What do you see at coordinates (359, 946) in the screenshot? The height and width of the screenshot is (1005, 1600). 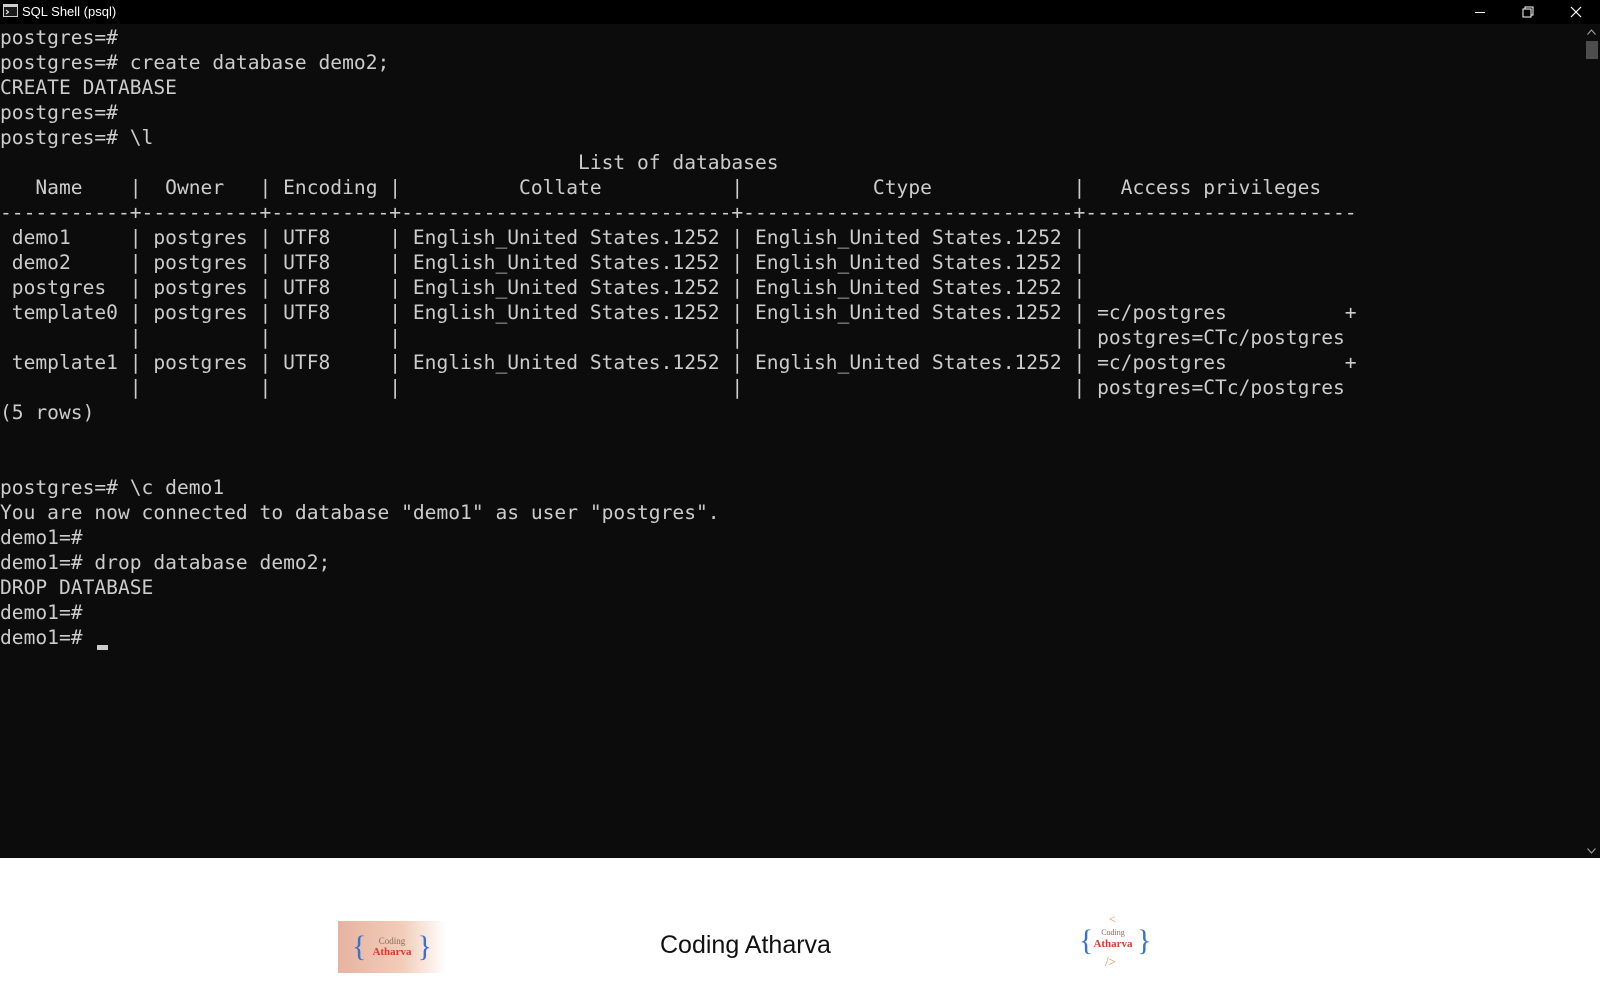 I see `left-brace-icon: {` at bounding box center [359, 946].